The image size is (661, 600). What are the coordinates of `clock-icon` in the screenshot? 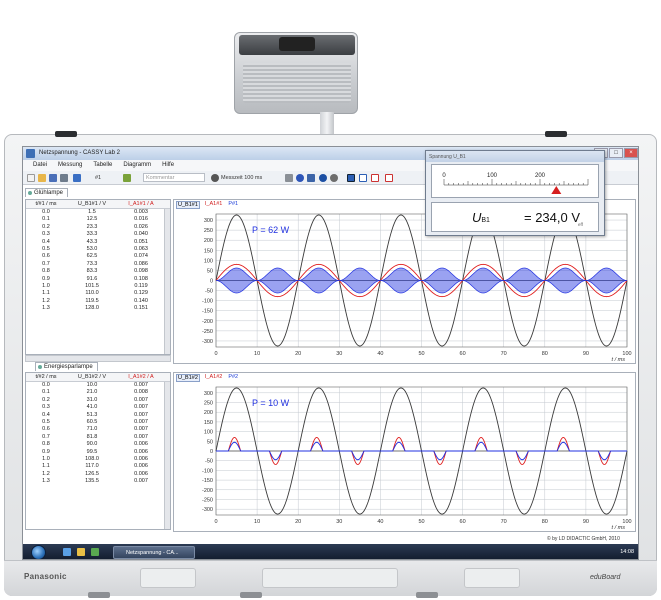 It's located at (334, 178).